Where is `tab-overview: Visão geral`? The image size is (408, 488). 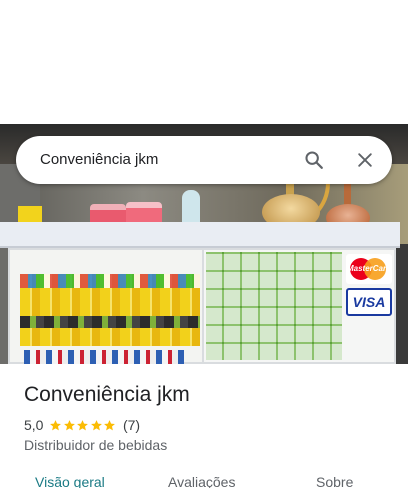 tab-overview: Visão geral is located at coordinates (70, 481).